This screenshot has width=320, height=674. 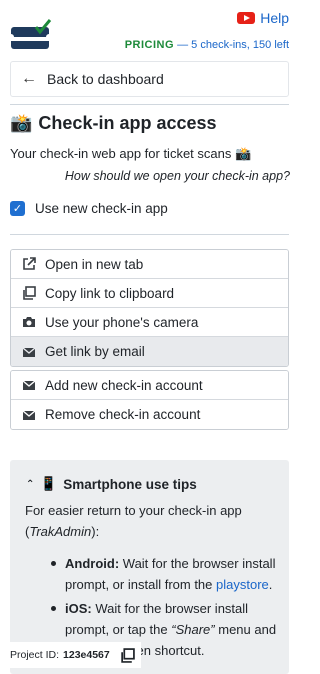 I want to click on pricing-line: PRICING — 5 check-ins, 150 left, so click(x=207, y=45).